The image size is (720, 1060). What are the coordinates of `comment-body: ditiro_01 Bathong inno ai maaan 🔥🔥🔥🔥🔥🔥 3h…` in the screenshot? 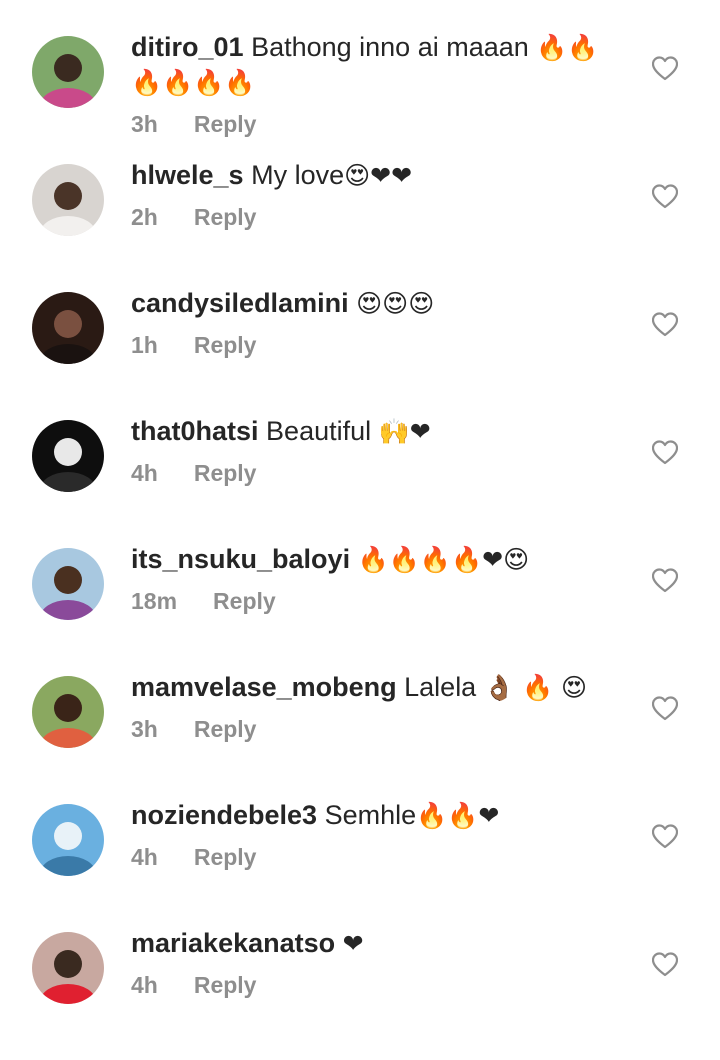 It's located at (371, 84).